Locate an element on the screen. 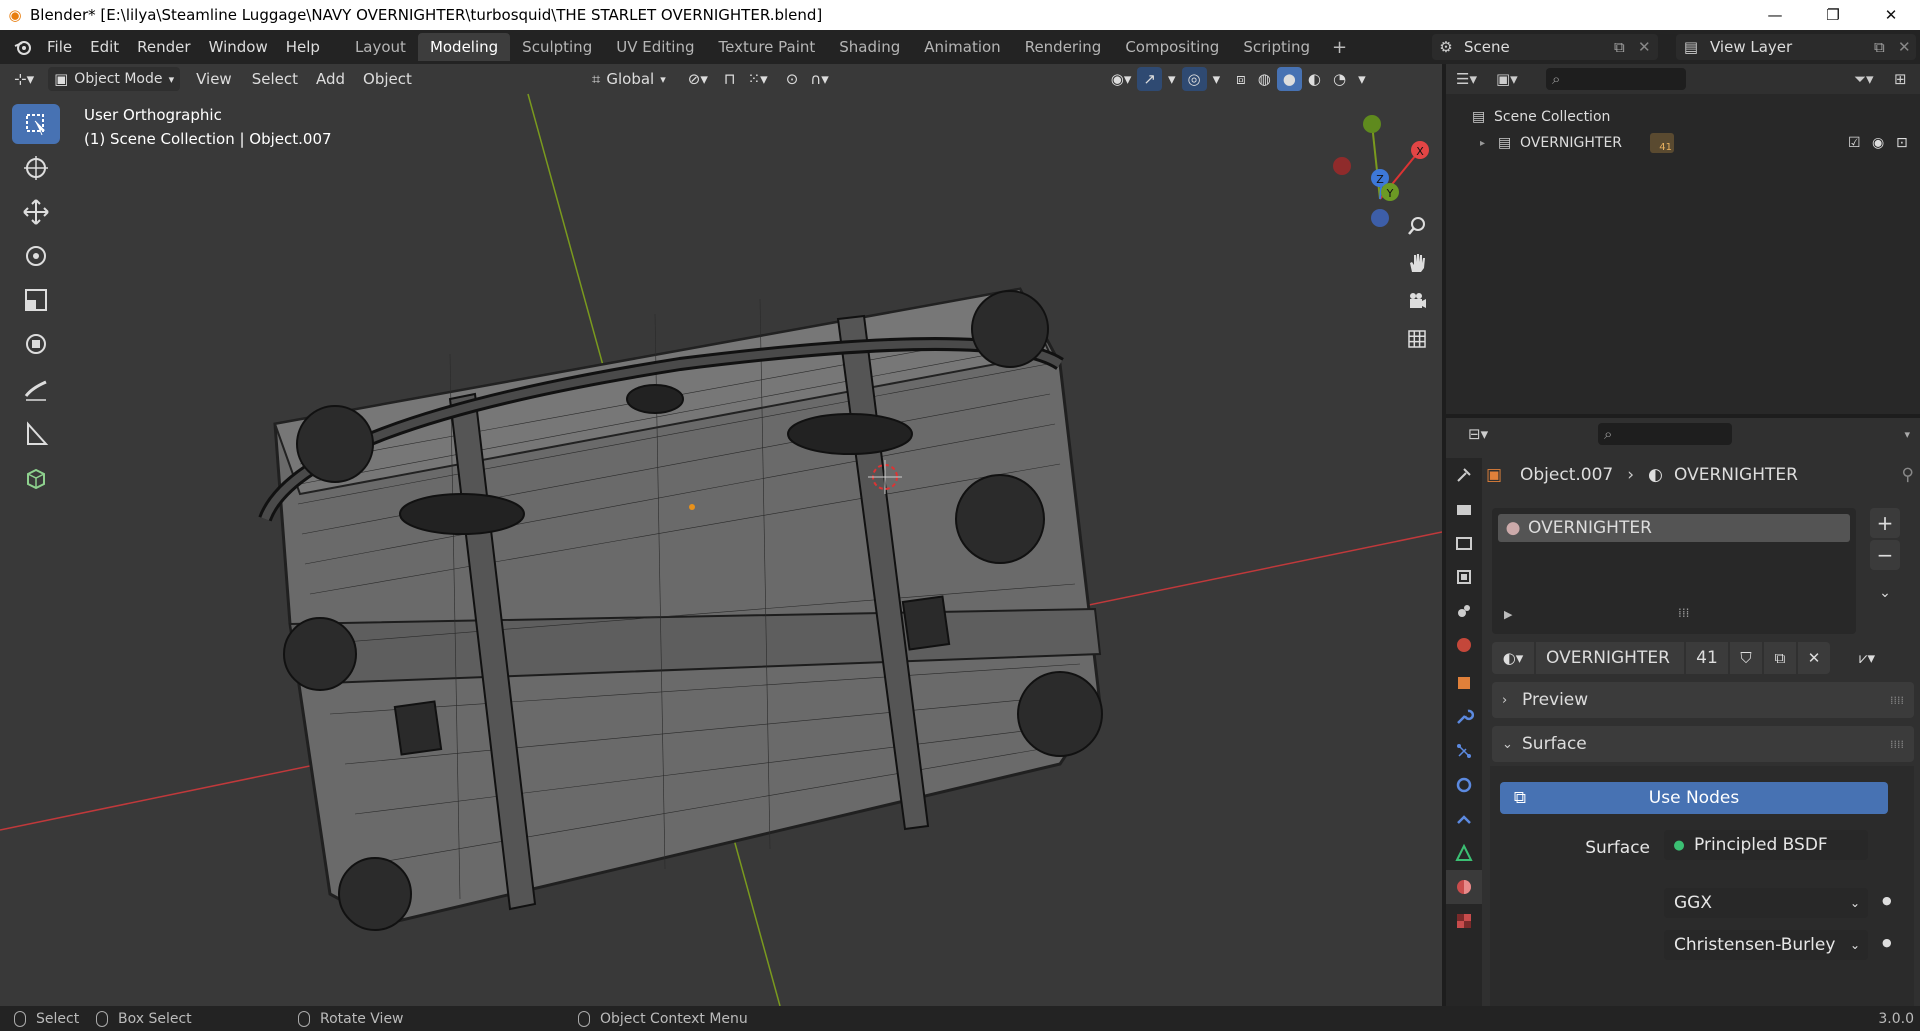  material-name-field: OVERNIGHTER is located at coordinates (1610, 658).